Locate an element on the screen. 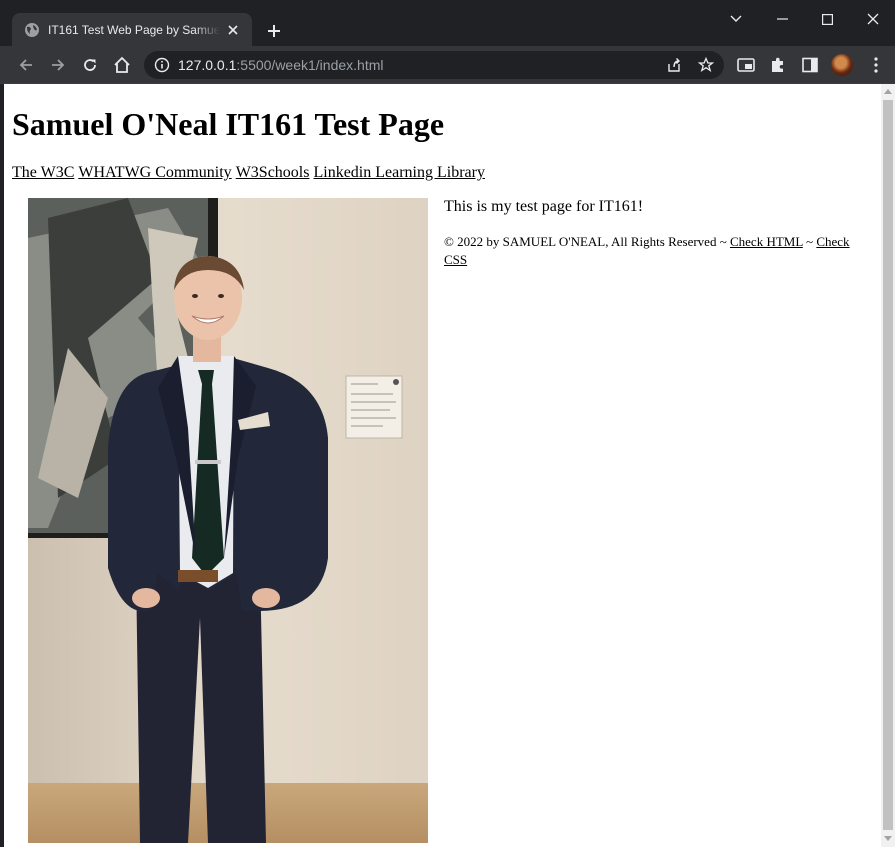 This screenshot has width=895, height=847. forward-button is located at coordinates (58, 65).